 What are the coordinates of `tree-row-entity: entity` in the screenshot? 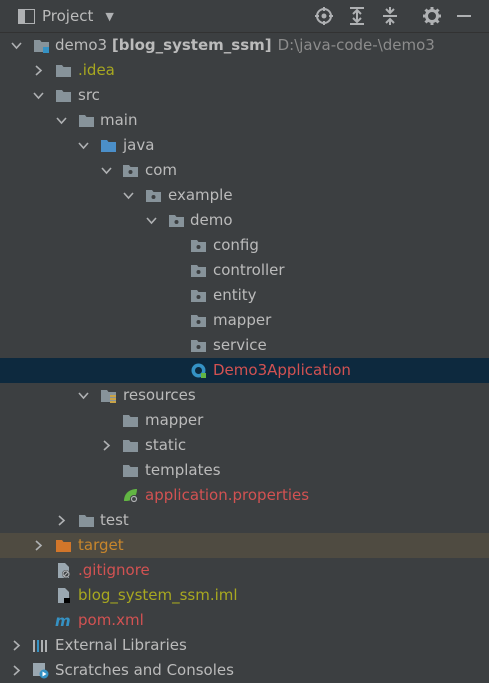 It's located at (244, 295).